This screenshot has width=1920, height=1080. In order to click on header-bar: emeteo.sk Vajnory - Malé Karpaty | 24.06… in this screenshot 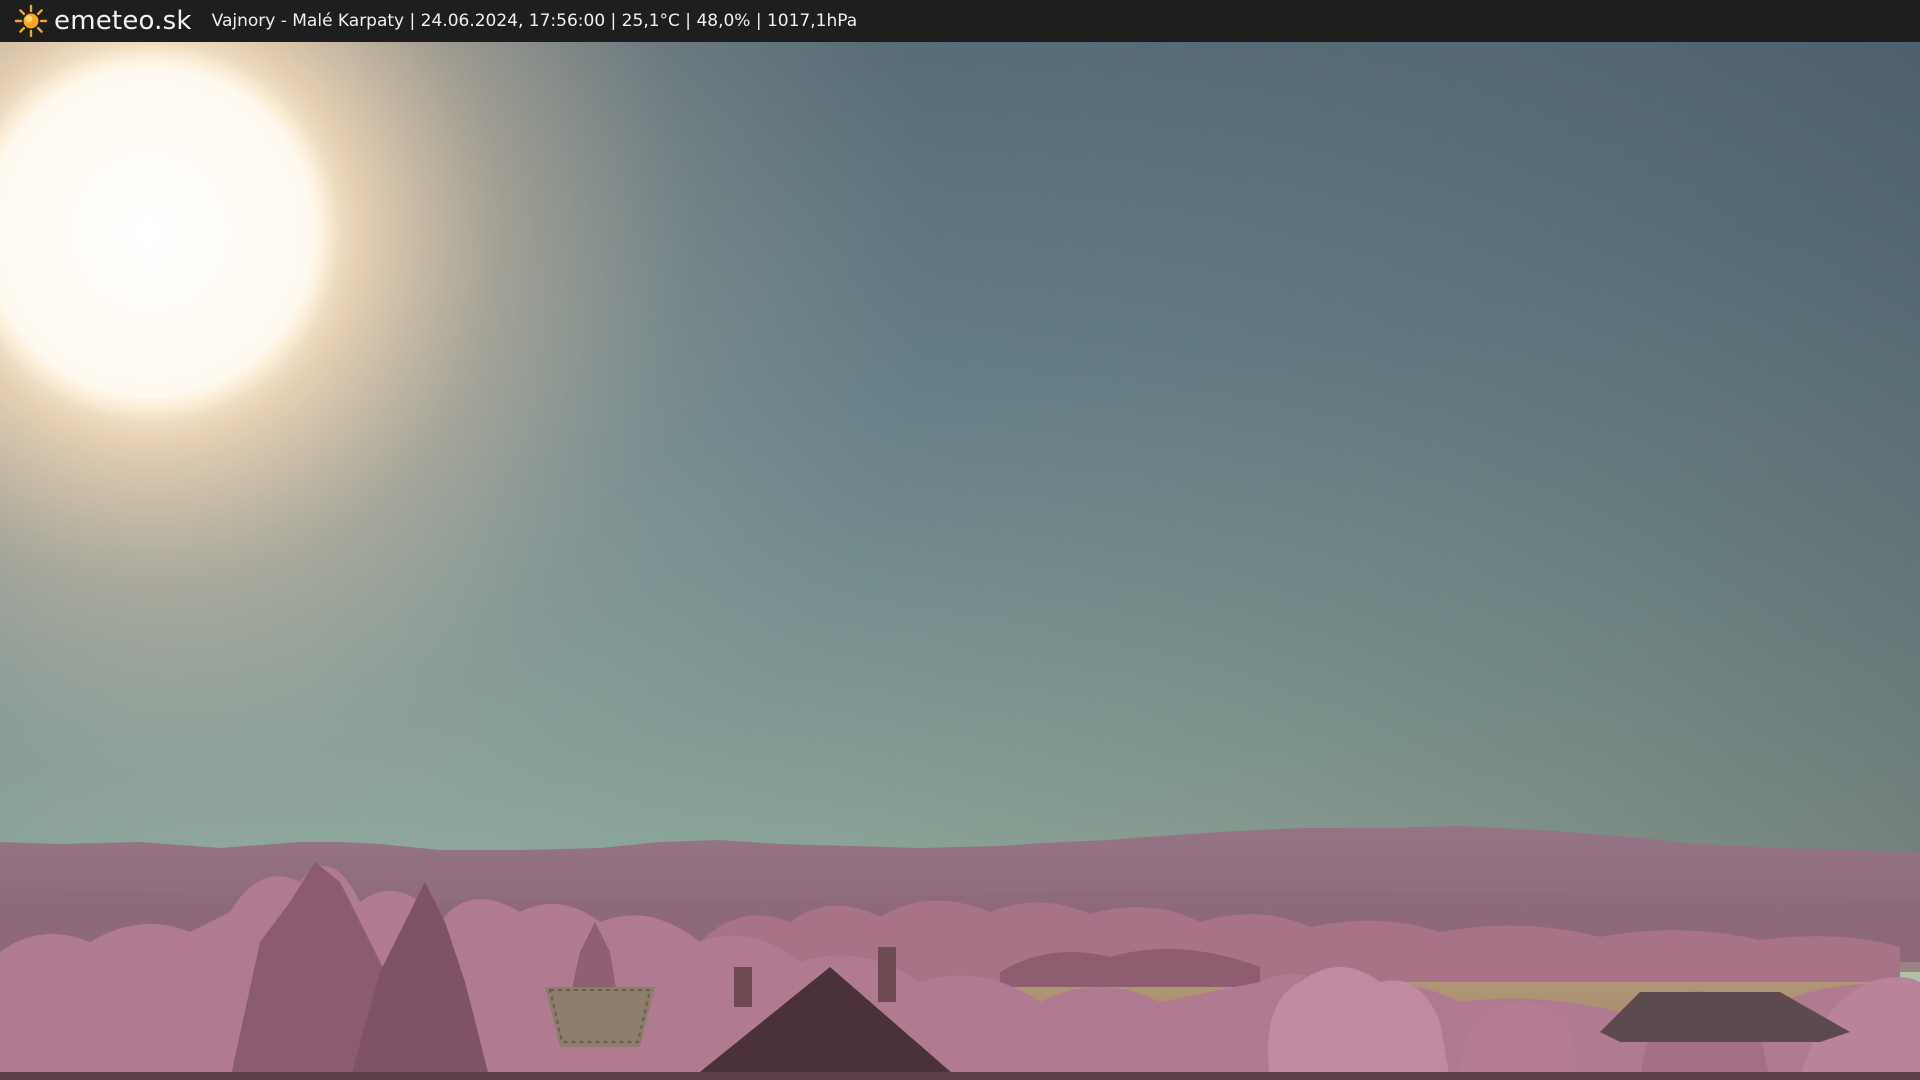, I will do `click(960, 21)`.